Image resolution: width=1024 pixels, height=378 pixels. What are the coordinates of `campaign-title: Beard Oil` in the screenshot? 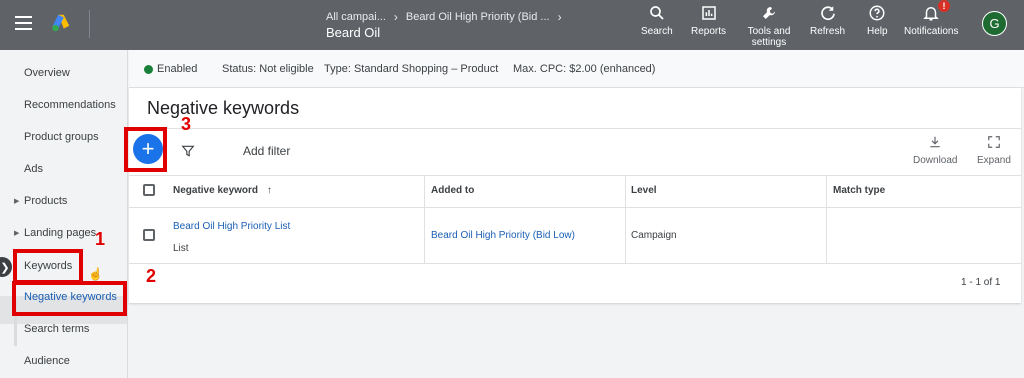 It's located at (353, 32).